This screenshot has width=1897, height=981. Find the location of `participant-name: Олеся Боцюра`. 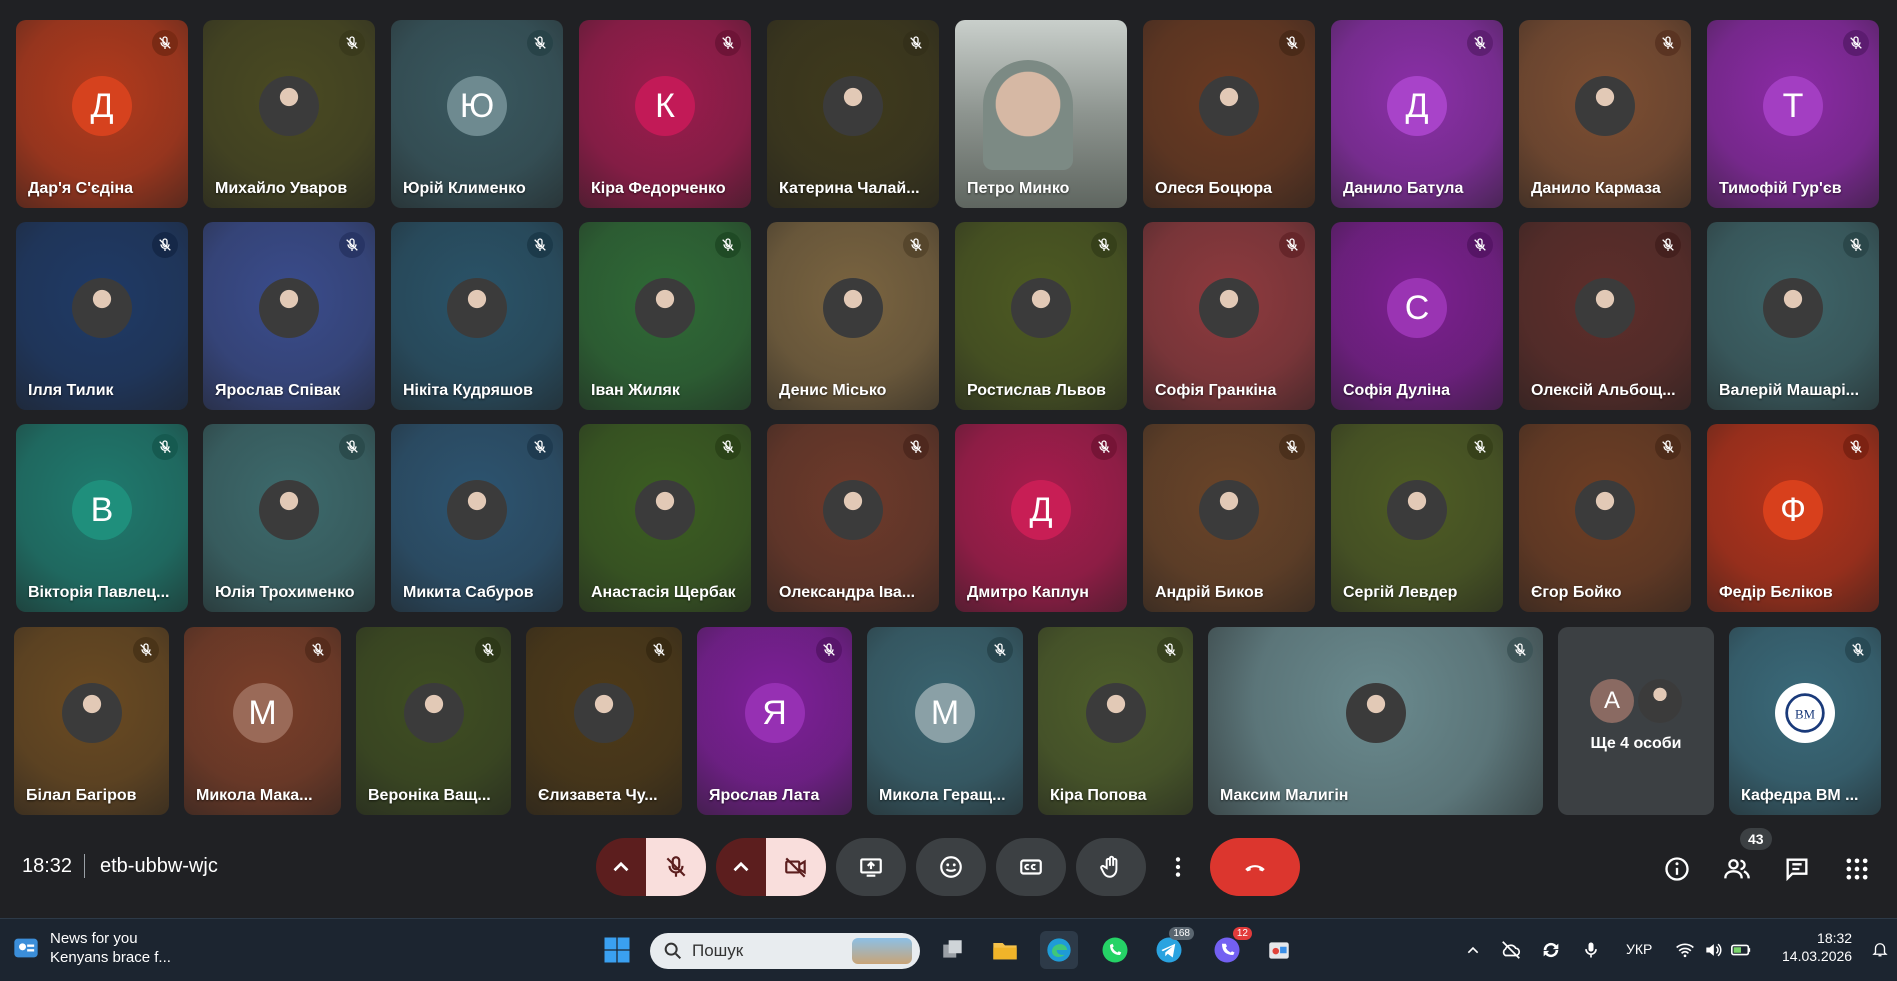

participant-name: Олеся Боцюра is located at coordinates (1213, 188).